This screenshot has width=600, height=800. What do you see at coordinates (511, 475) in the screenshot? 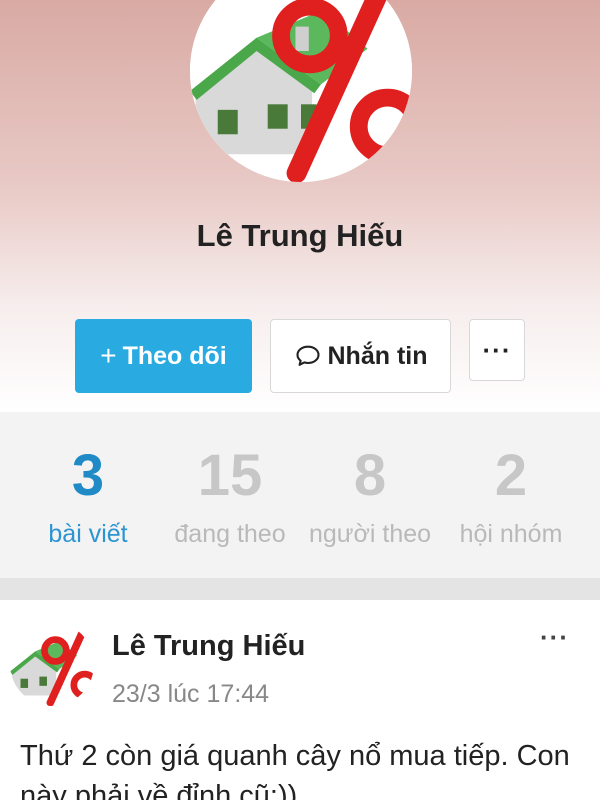
I see `stat-value: 2` at bounding box center [511, 475].